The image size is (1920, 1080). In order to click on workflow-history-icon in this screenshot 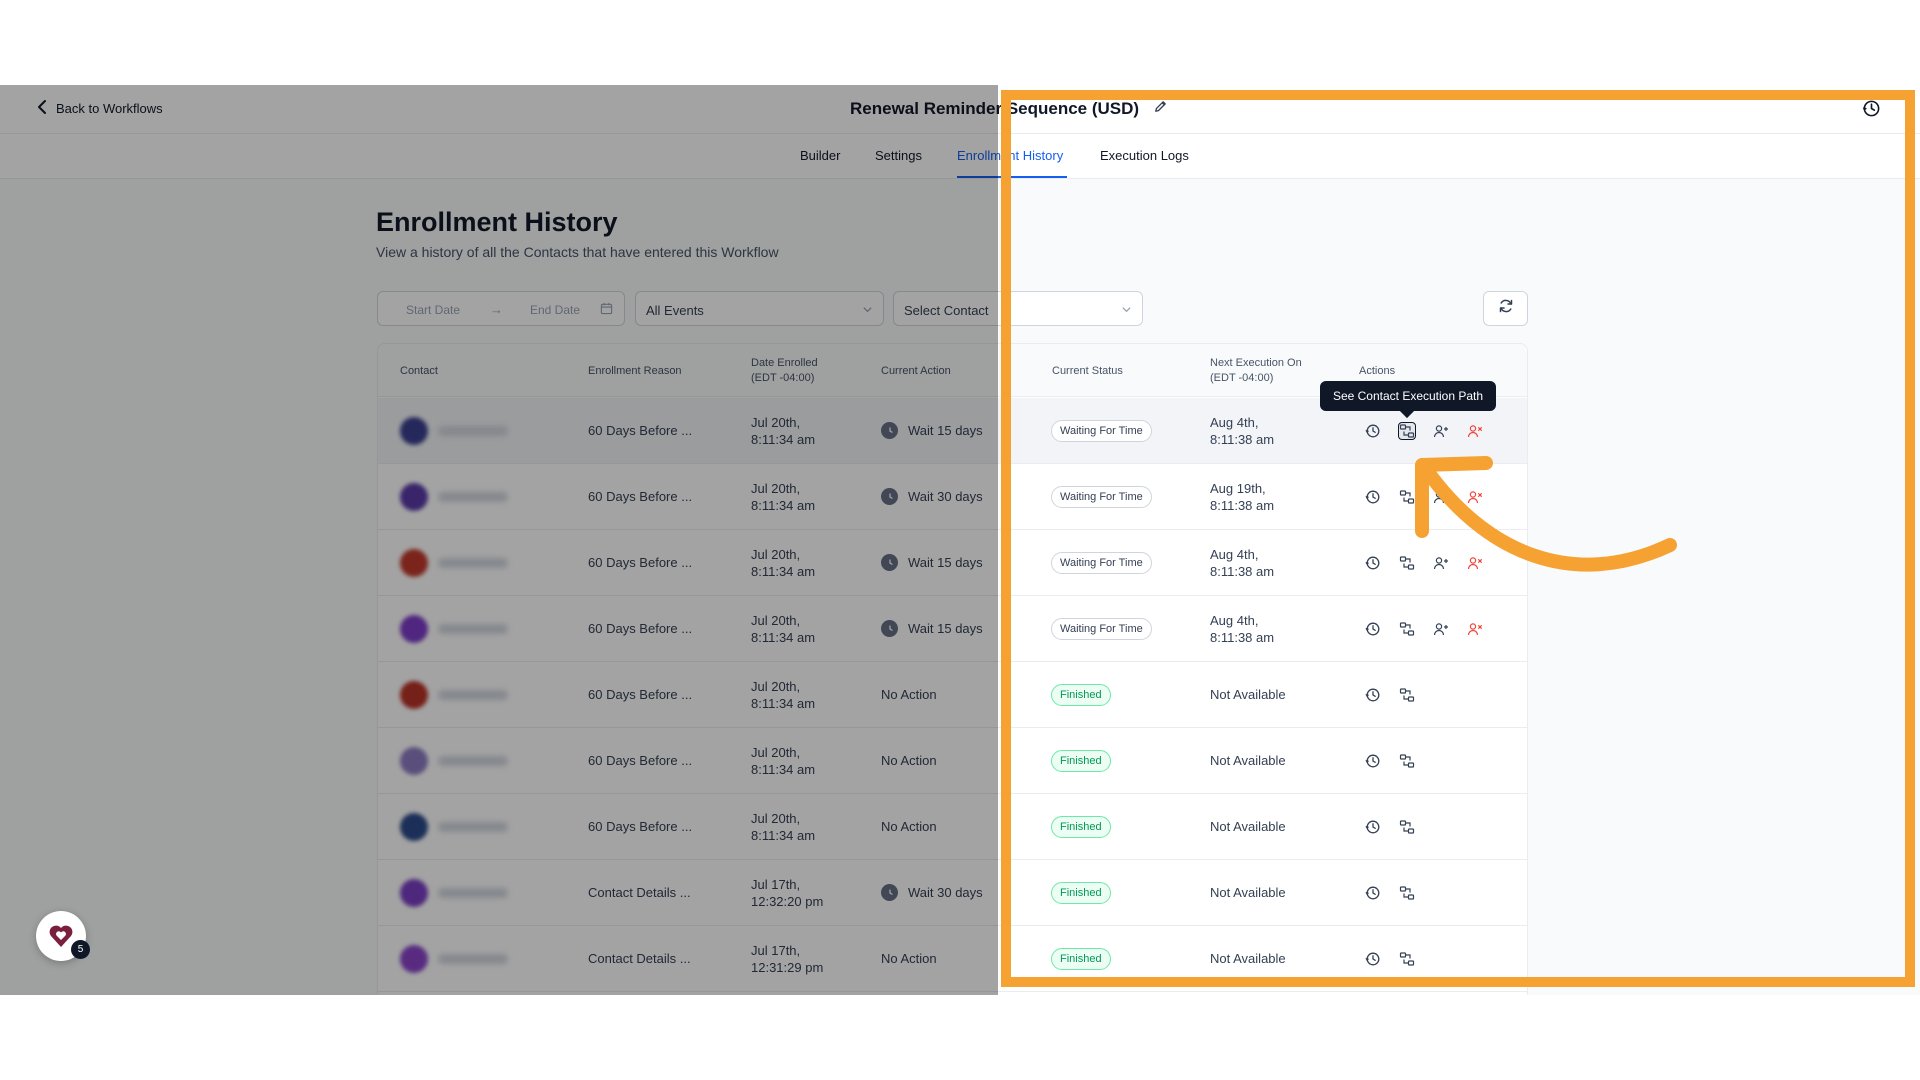, I will do `click(1871, 111)`.